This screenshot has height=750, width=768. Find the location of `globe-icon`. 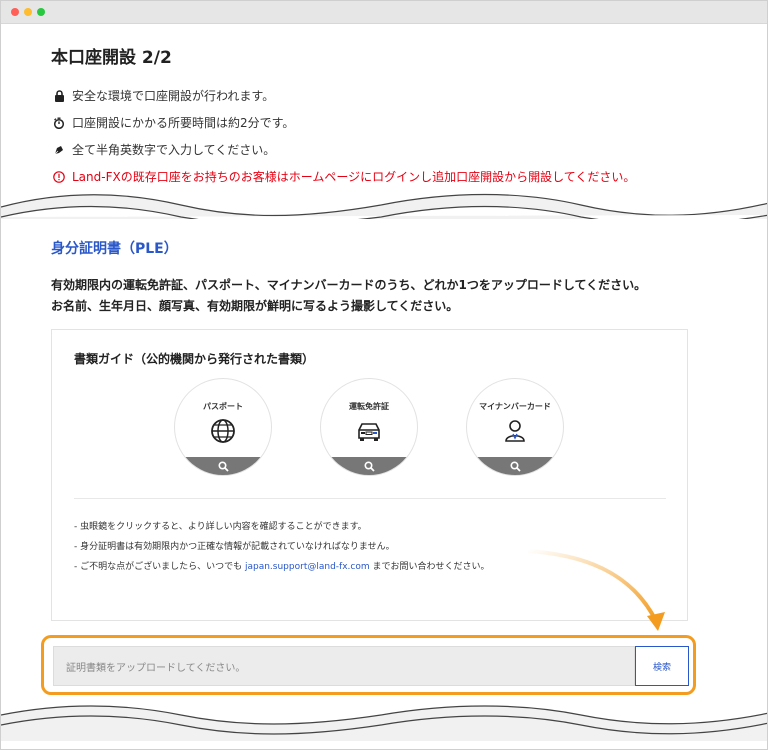

globe-icon is located at coordinates (223, 431).